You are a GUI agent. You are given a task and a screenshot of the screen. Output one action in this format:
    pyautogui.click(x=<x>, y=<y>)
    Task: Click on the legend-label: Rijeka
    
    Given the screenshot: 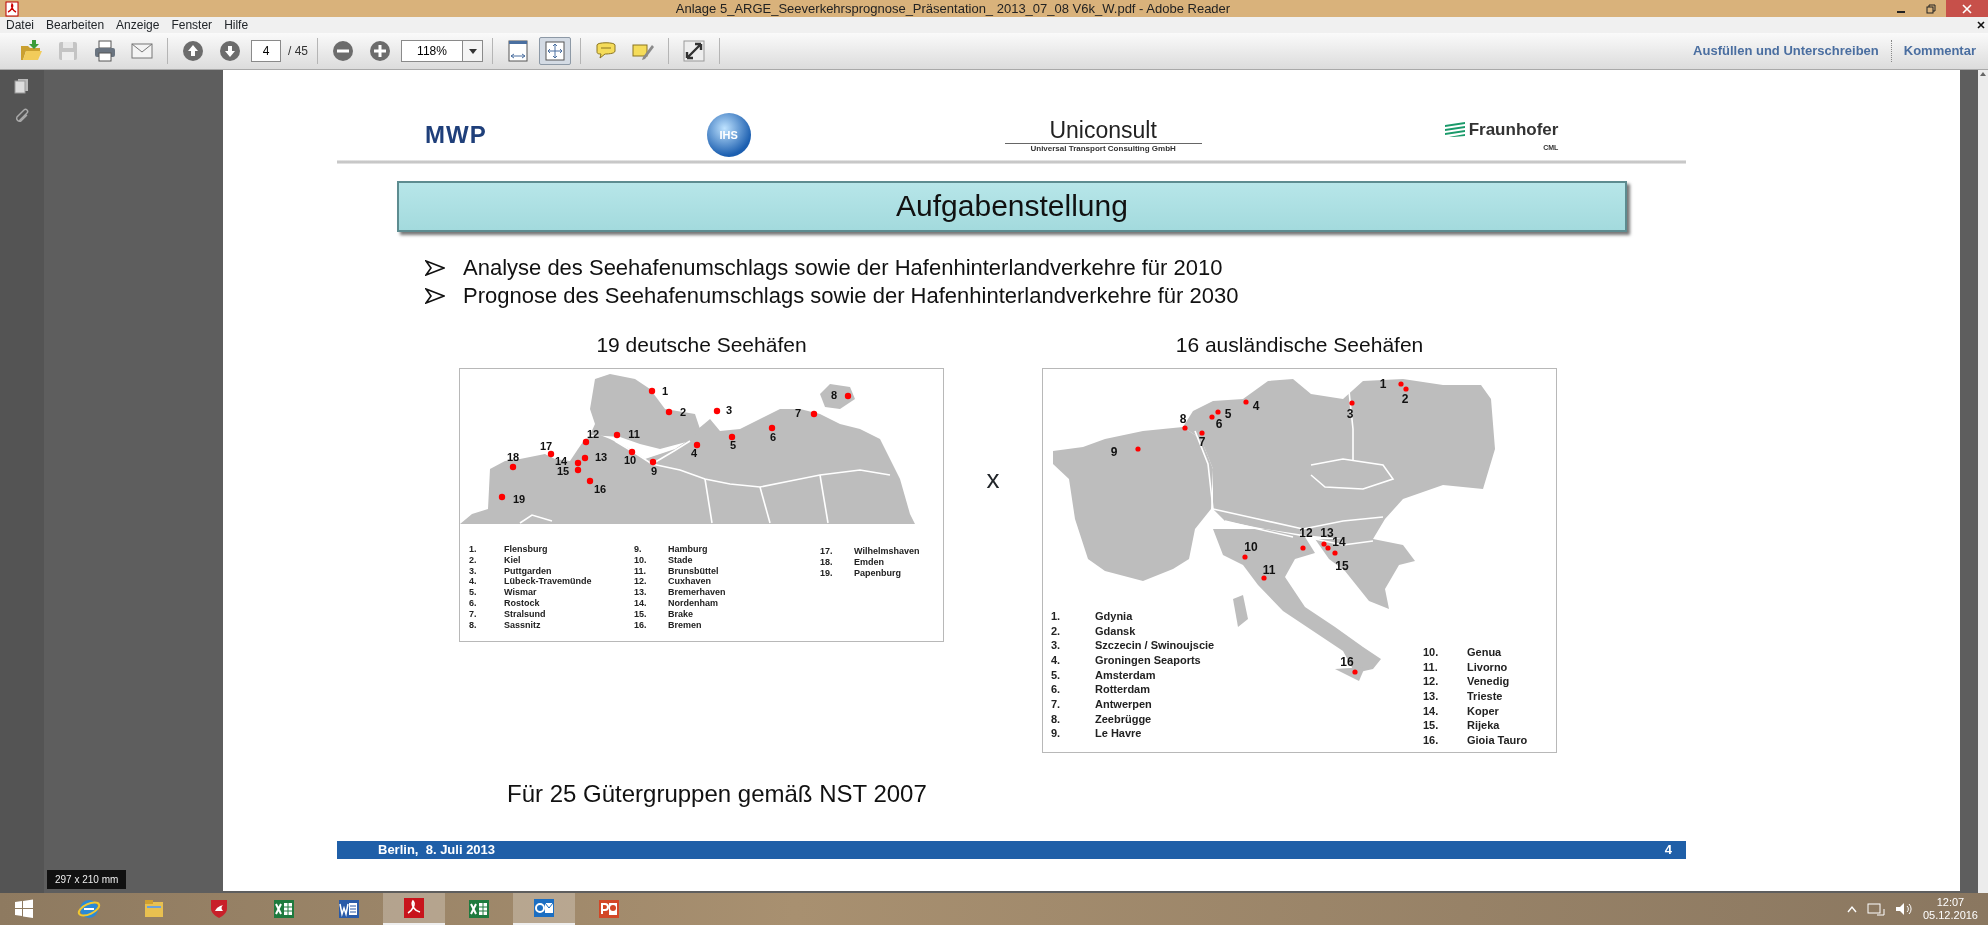 What is the action you would take?
    pyautogui.click(x=1483, y=725)
    